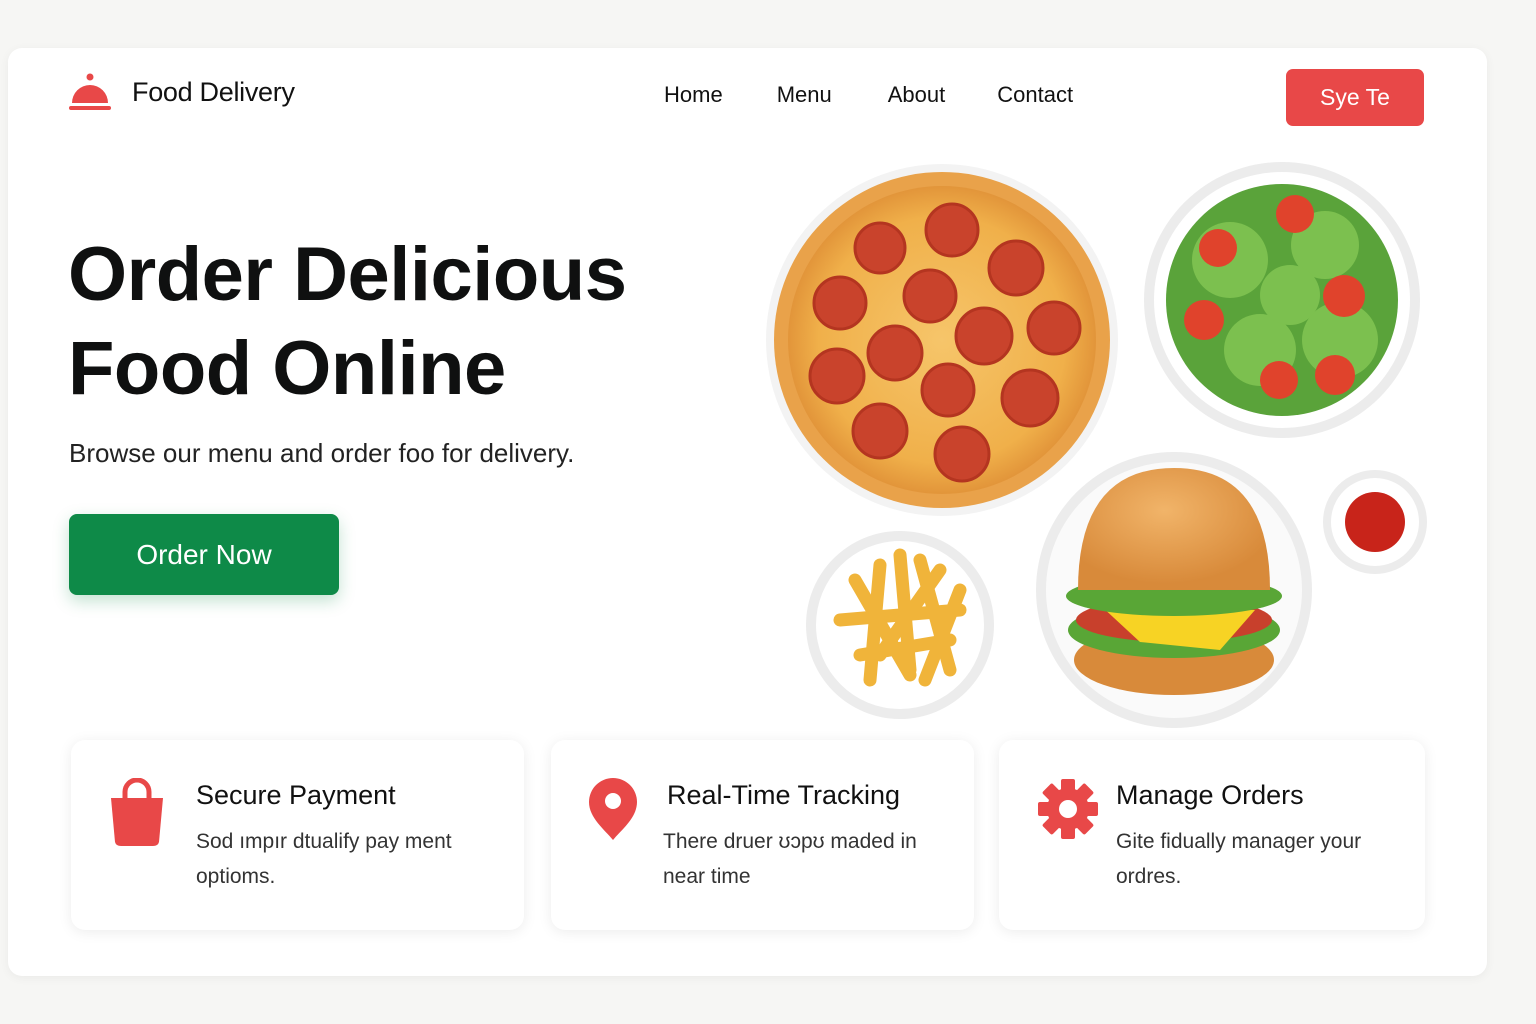 The image size is (1536, 1024). Describe the element at coordinates (1355, 97) in the screenshot. I see `header-cta-button: Sye Te` at that location.